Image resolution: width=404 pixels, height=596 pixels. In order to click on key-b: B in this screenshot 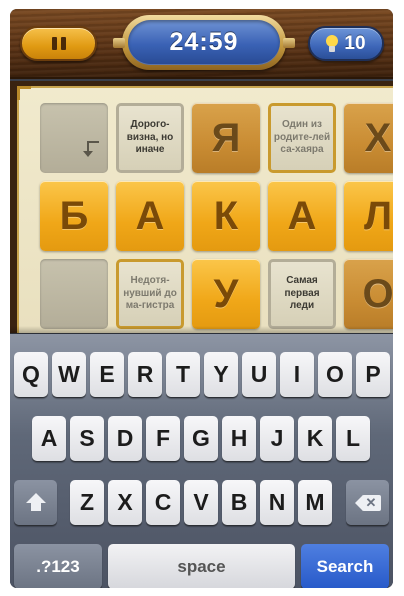, I will do `click(239, 502)`.